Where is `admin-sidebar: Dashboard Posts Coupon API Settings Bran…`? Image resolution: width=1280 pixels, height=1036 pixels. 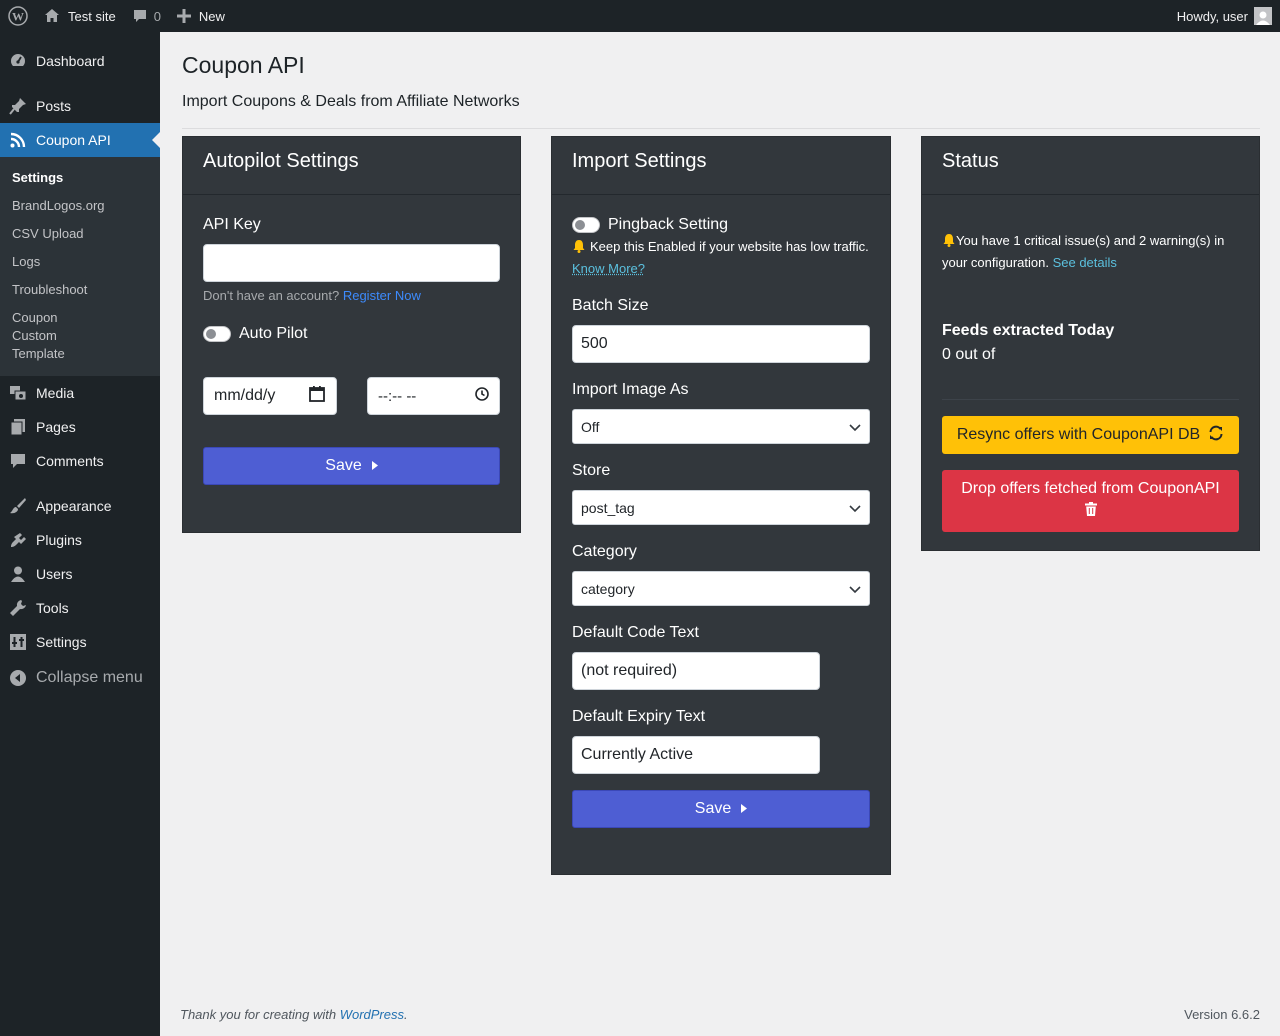
admin-sidebar: Dashboard Posts Coupon API Settings Bran… is located at coordinates (80, 534).